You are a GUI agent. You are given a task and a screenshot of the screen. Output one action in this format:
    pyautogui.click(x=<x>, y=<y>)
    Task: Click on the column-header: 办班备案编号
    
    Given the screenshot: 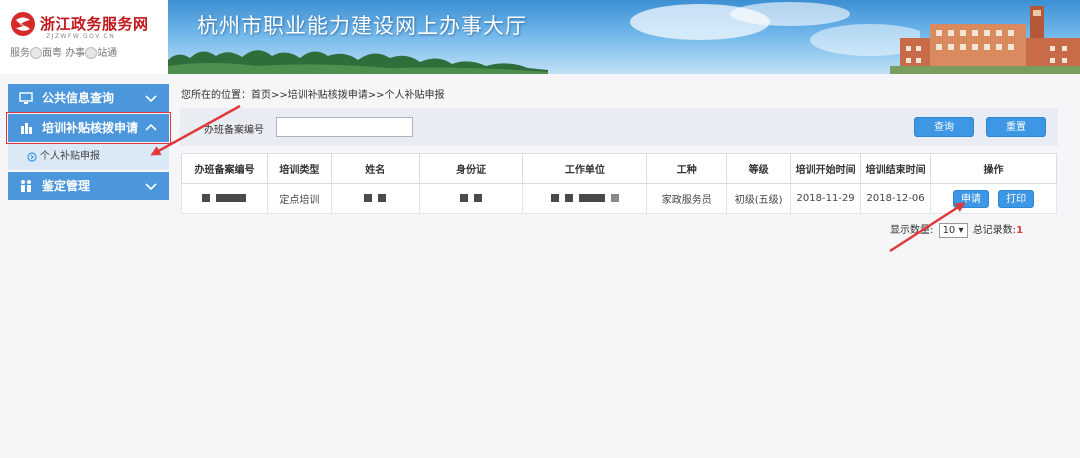 What is the action you would take?
    pyautogui.click(x=224, y=168)
    